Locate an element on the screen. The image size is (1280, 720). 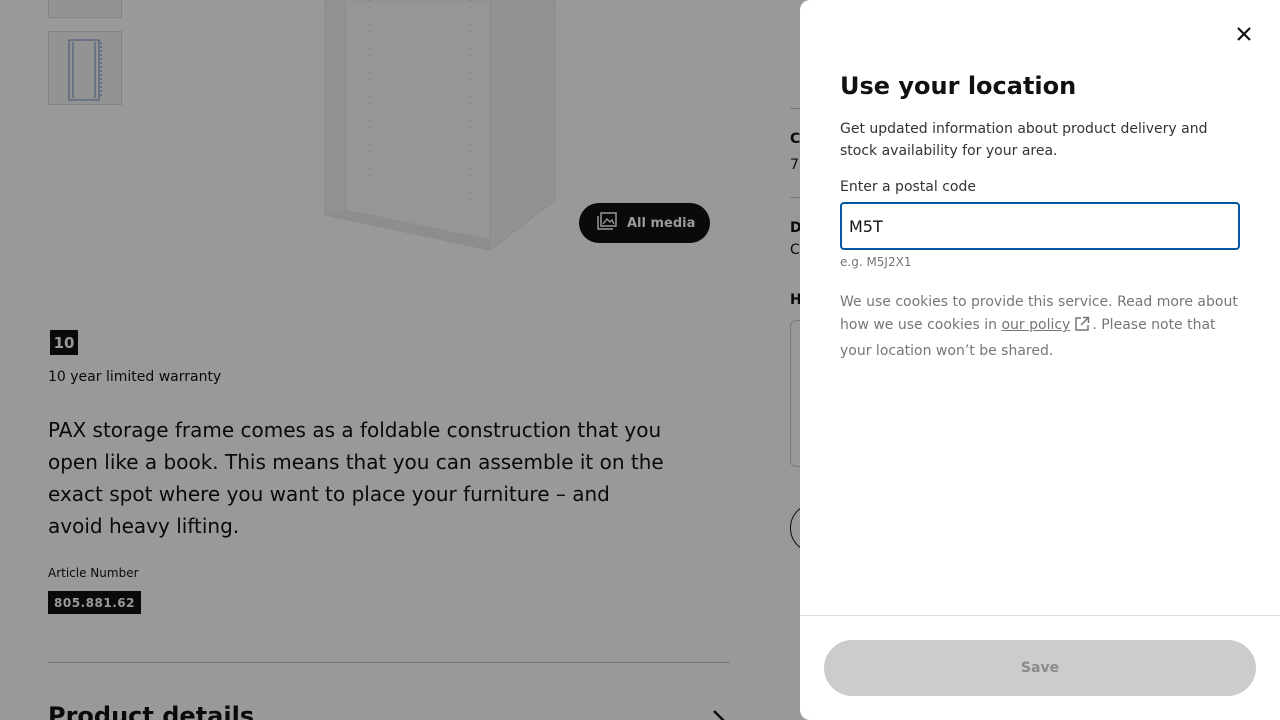
postal-code-hint: e.g. M5J2X1 is located at coordinates (876, 262).